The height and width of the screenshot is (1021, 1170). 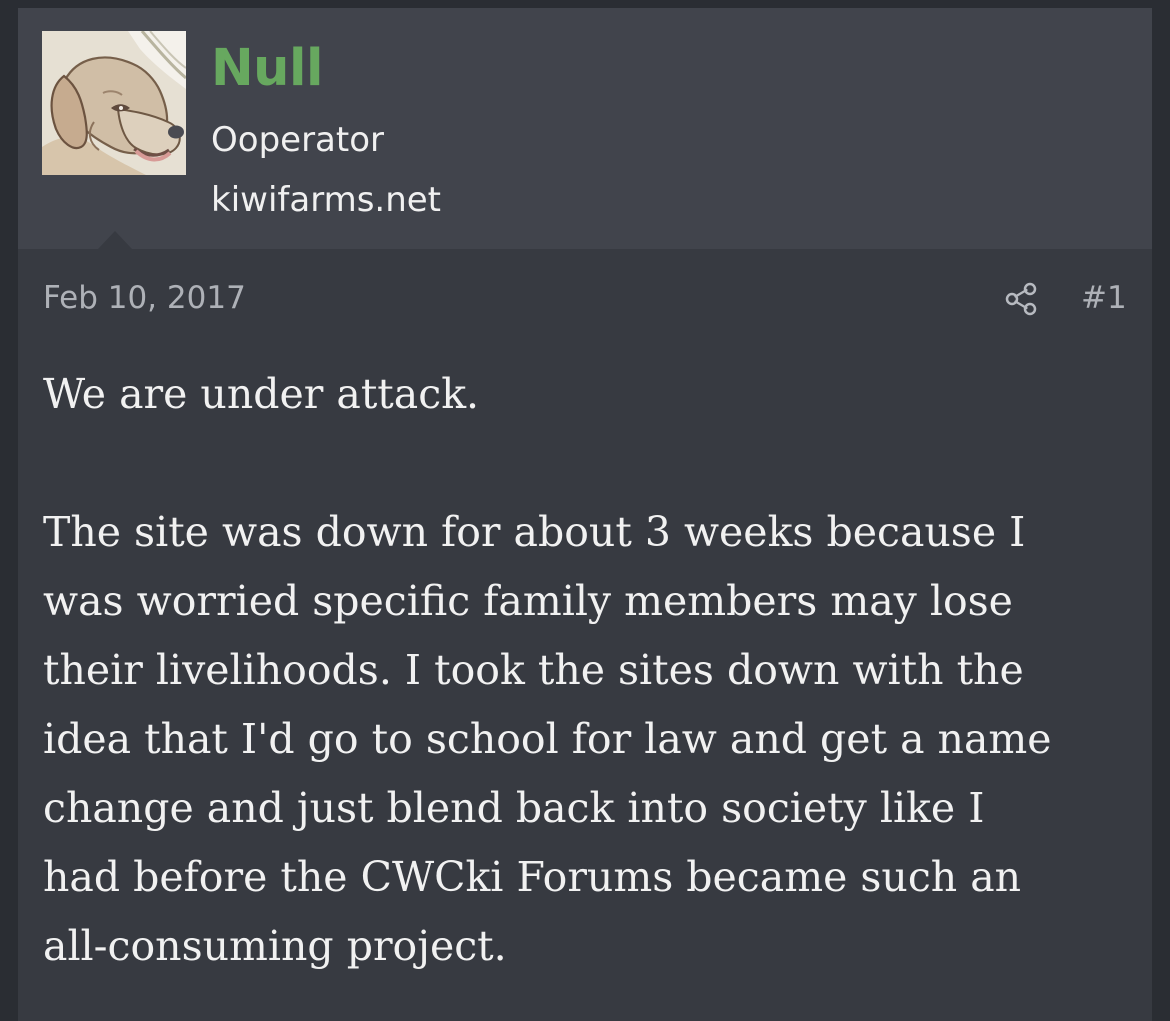 I want to click on dog-avatar-icon, so click(x=114, y=103).